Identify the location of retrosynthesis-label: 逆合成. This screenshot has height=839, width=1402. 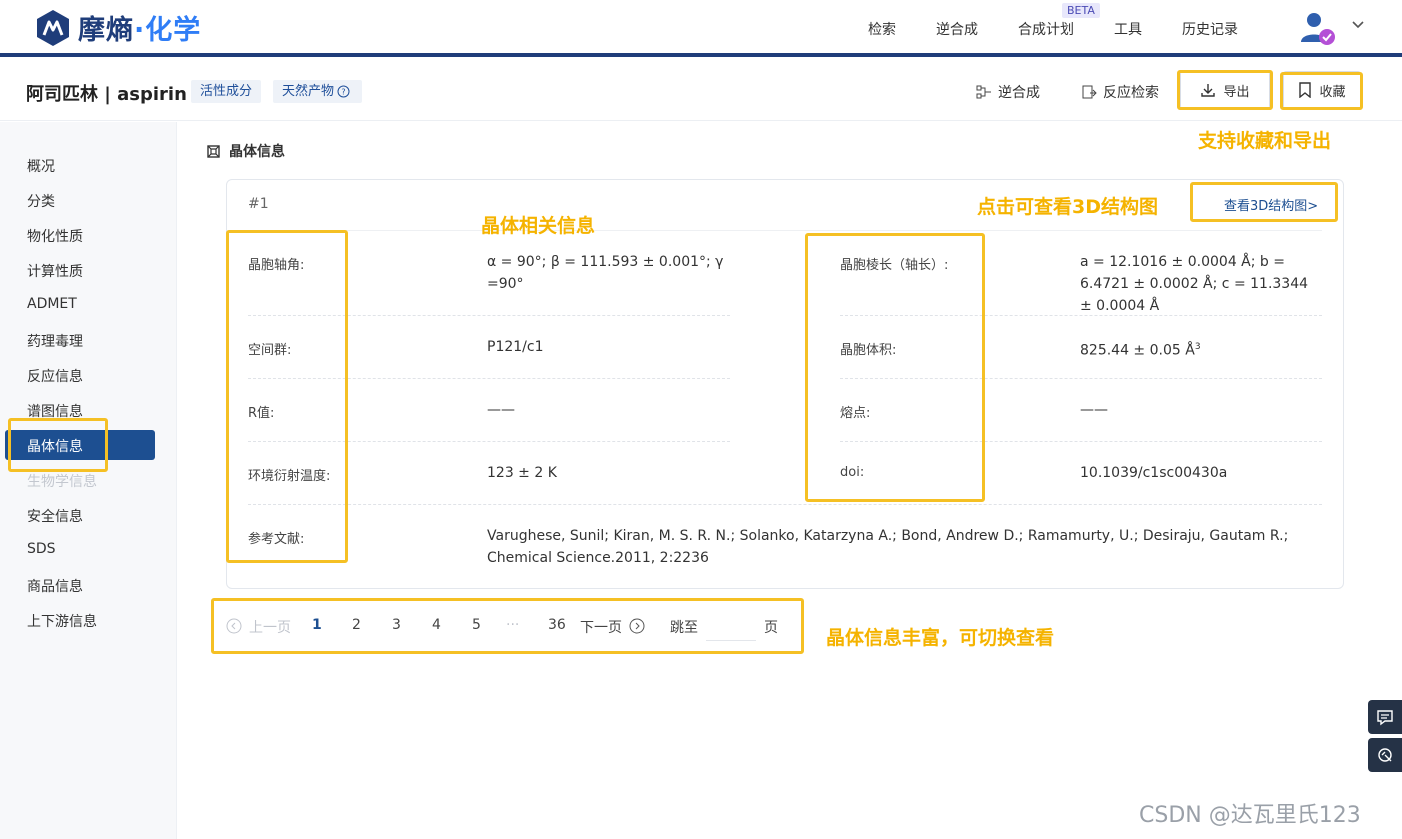
(1019, 93).